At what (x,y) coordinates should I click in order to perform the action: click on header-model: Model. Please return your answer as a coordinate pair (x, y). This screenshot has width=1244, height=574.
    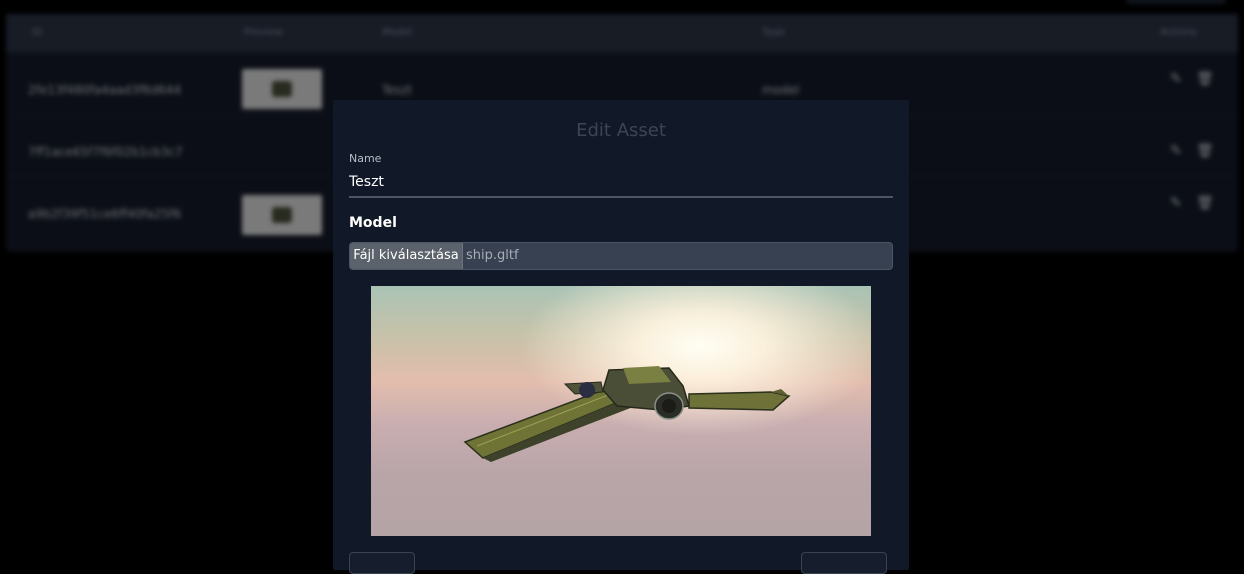
    Looking at the image, I should click on (397, 32).